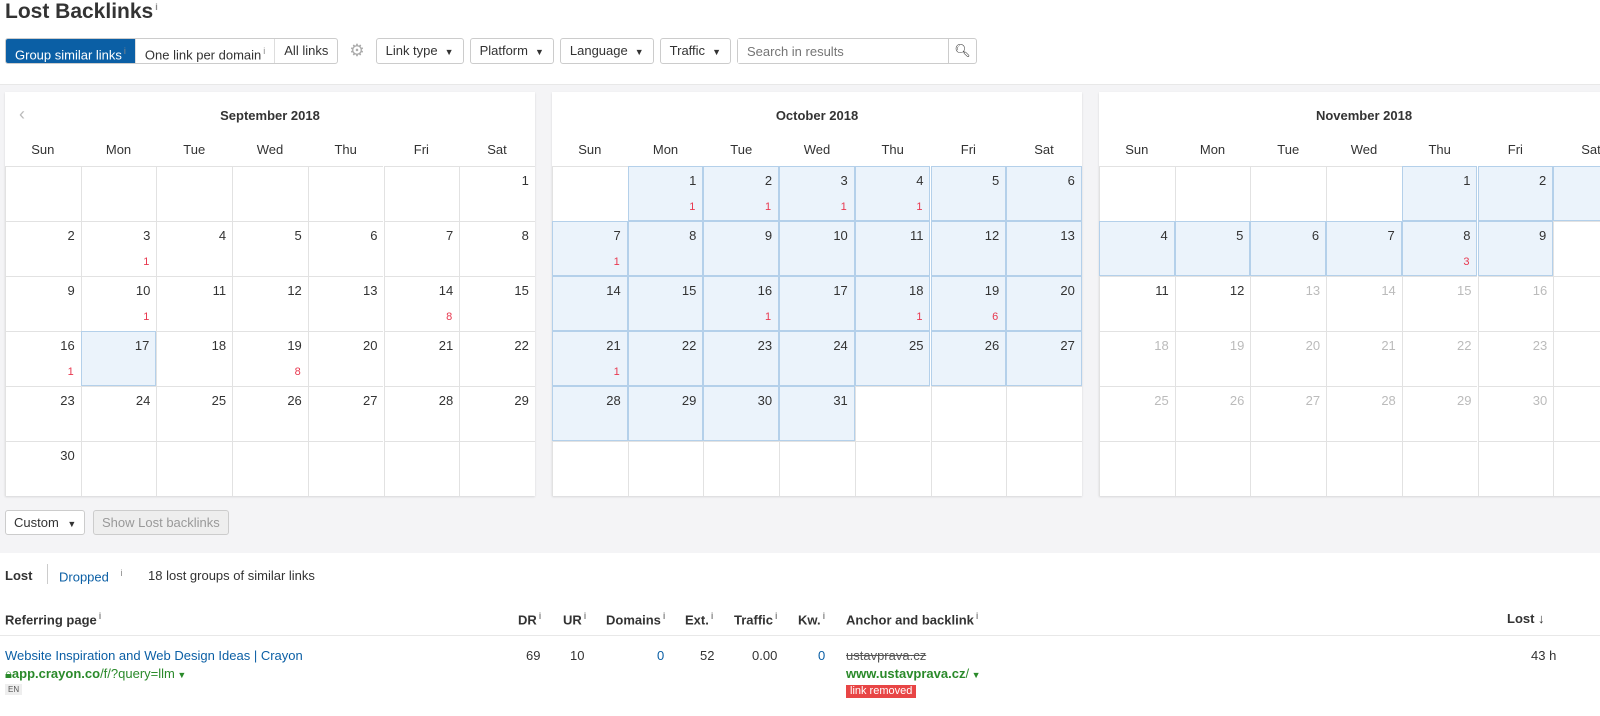 Image resolution: width=1600 pixels, height=716 pixels. I want to click on calendar-day: 18 1, so click(892, 303).